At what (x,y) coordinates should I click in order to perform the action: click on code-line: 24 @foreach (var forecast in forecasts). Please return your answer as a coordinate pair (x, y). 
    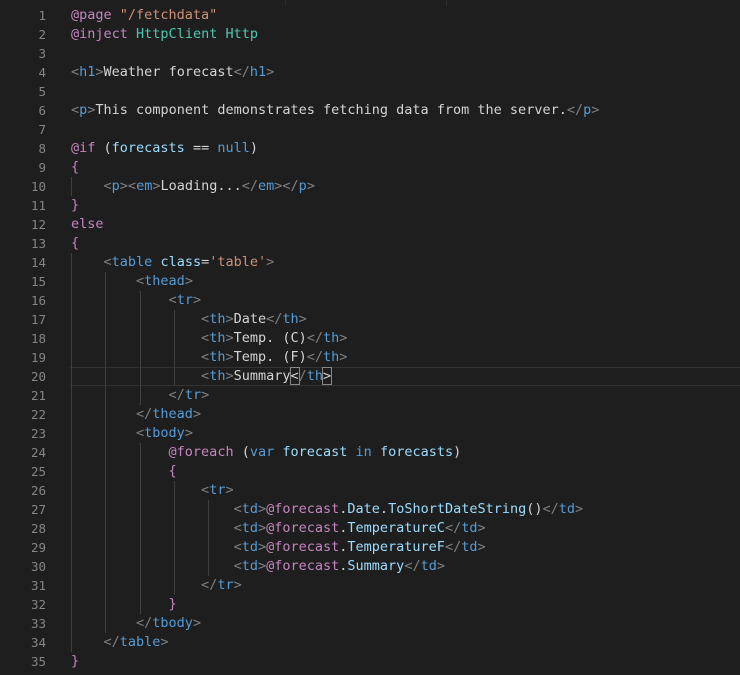
    Looking at the image, I should click on (370, 452).